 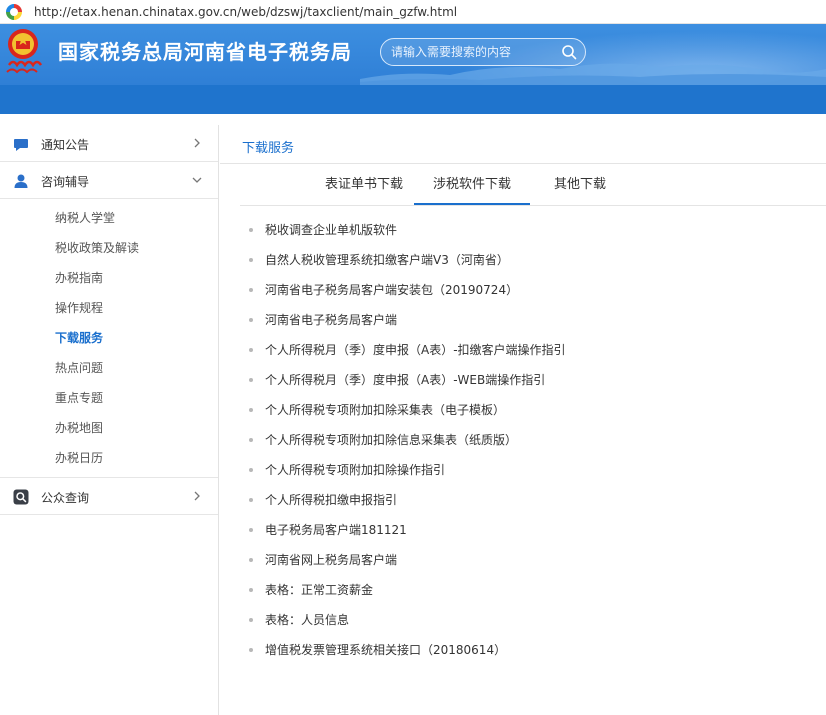 What do you see at coordinates (65, 145) in the screenshot?
I see `sidebar-group-label: 通知公告` at bounding box center [65, 145].